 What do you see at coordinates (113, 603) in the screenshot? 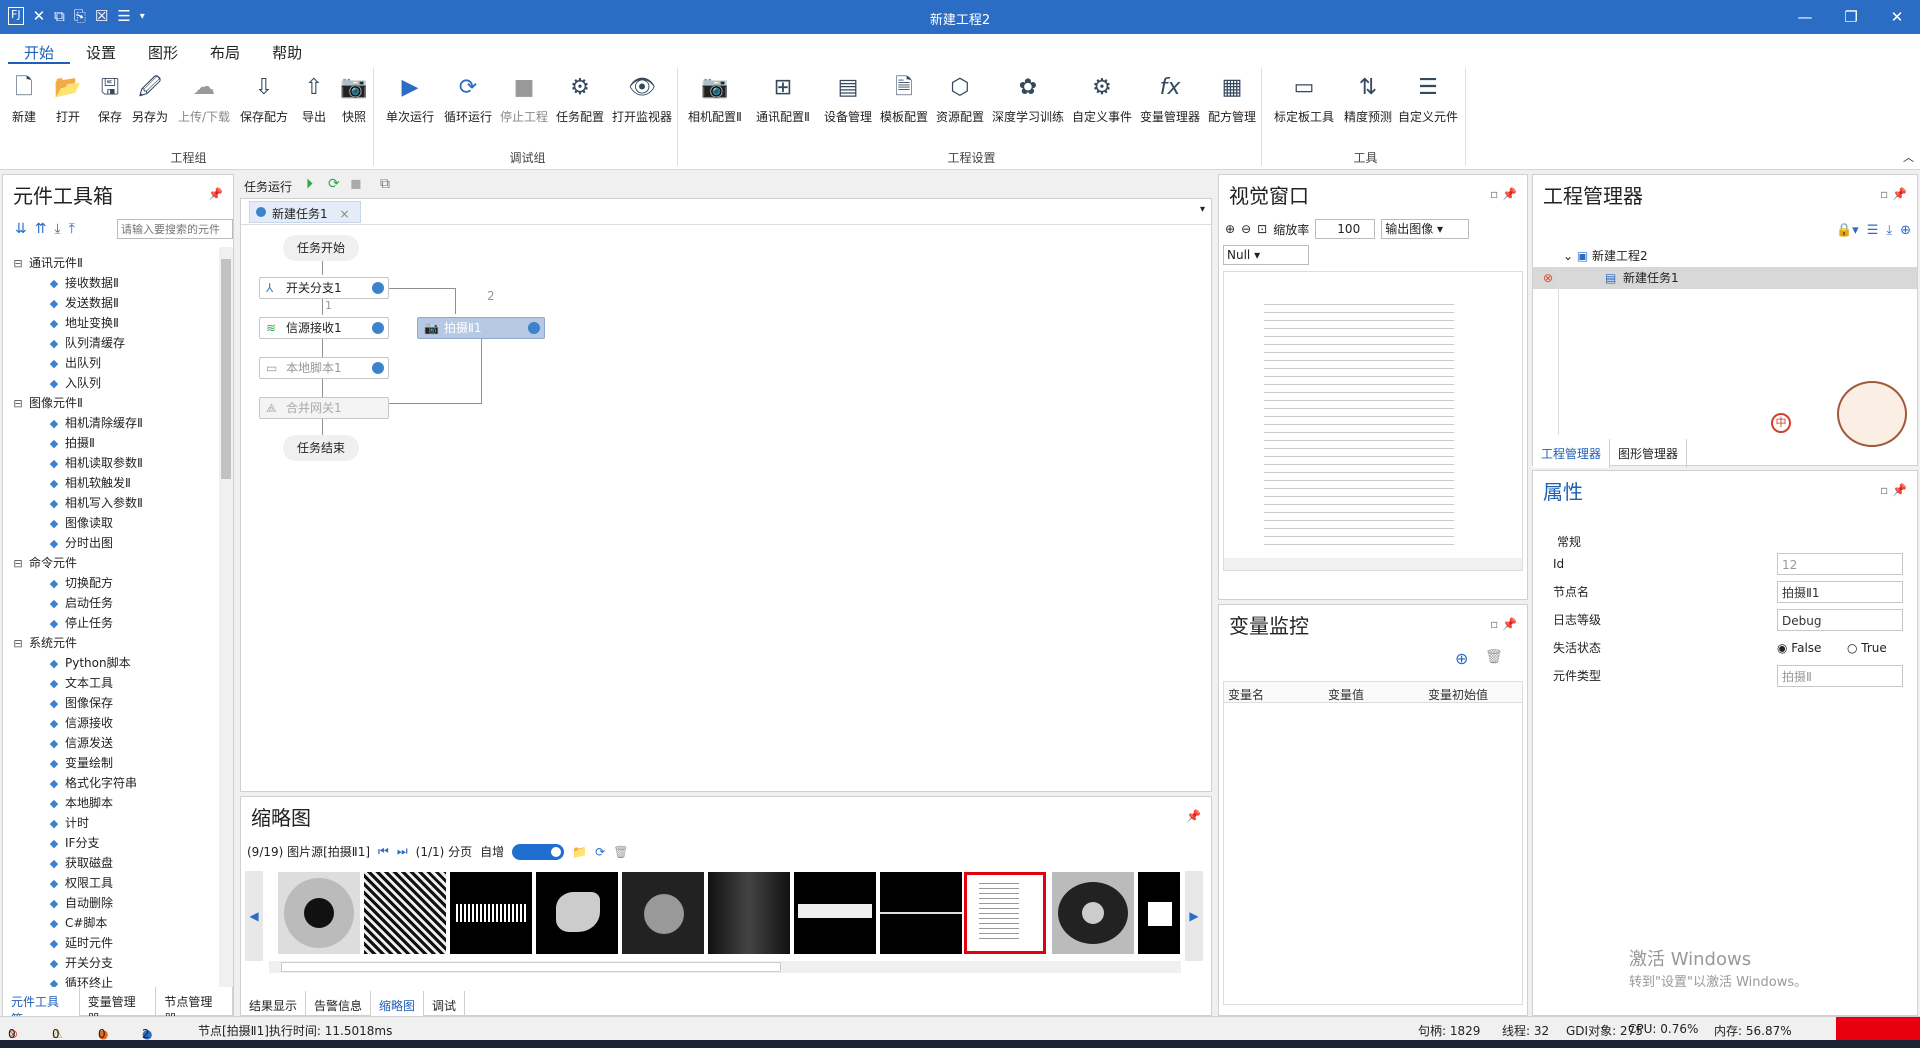
I see `tree-item: ◆ 启动任务` at bounding box center [113, 603].